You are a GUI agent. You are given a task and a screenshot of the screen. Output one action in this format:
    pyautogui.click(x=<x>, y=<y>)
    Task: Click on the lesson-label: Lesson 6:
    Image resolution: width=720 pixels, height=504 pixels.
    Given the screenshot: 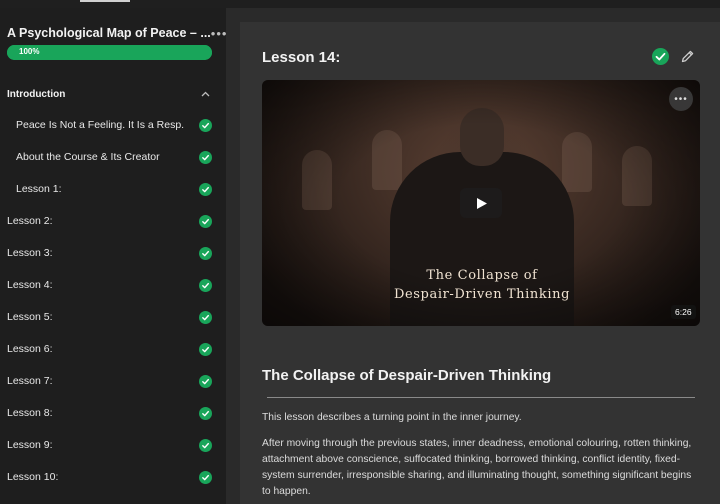 What is the action you would take?
    pyautogui.click(x=30, y=349)
    